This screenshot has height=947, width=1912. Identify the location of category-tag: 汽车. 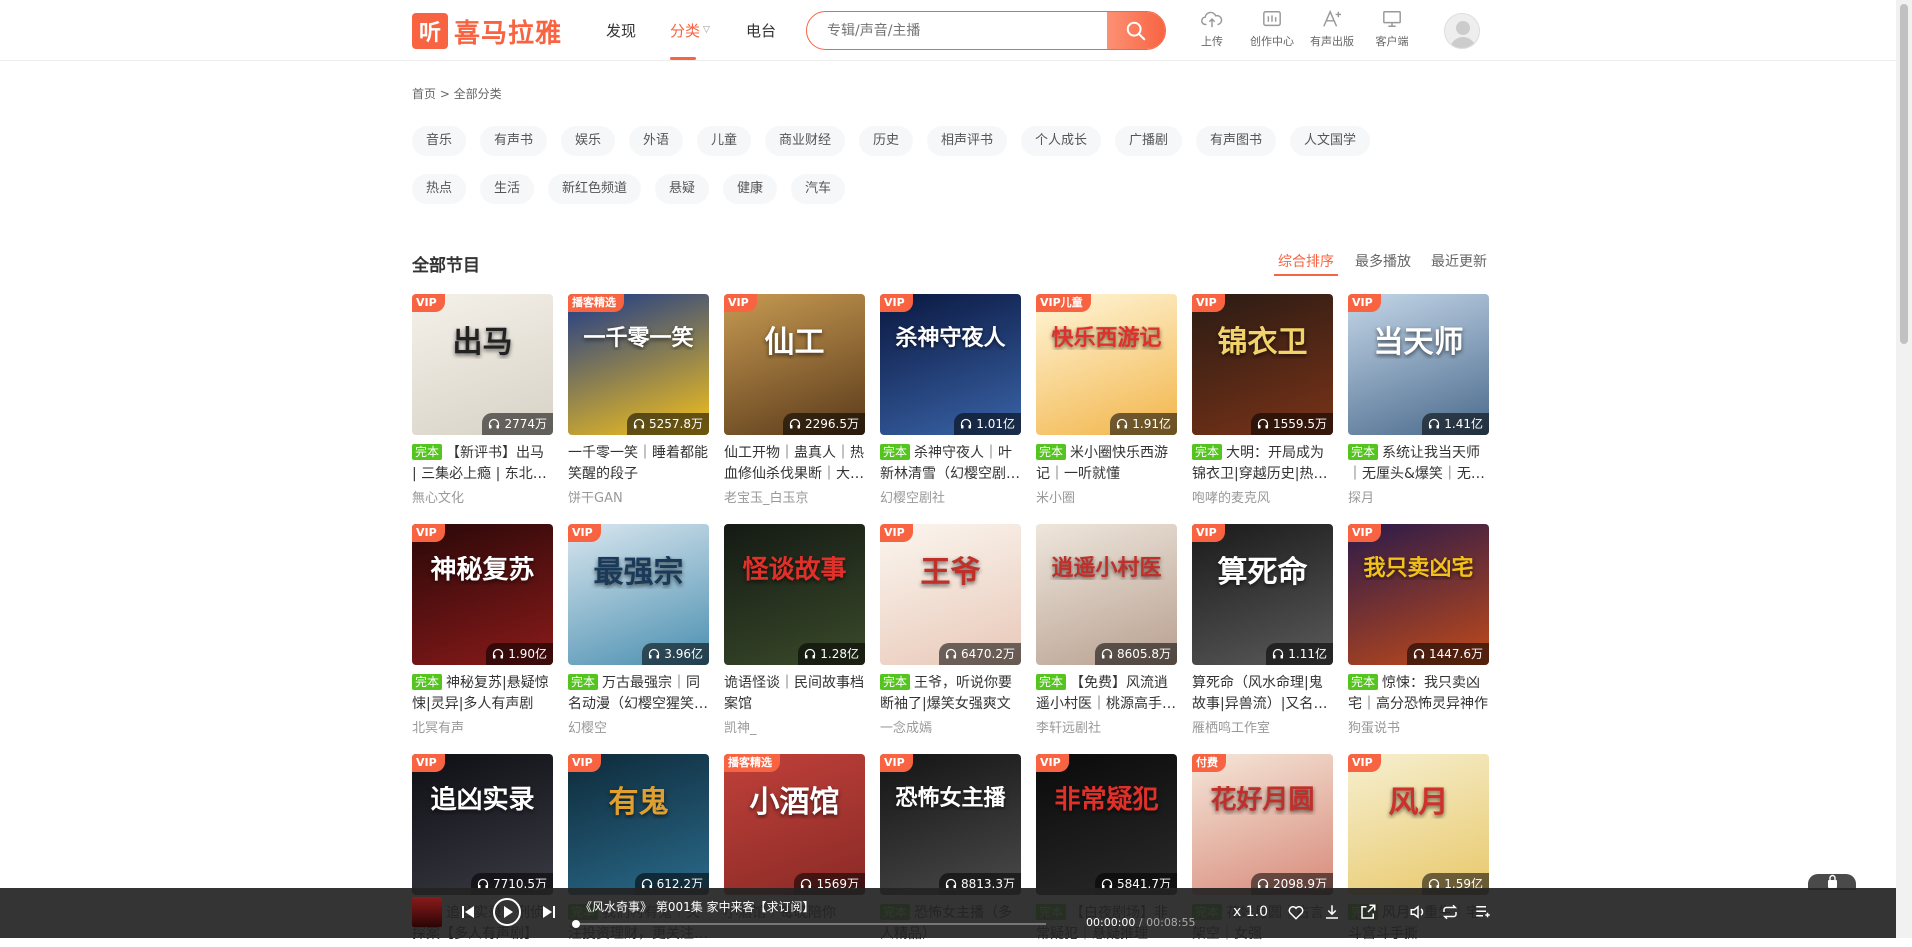
(818, 189).